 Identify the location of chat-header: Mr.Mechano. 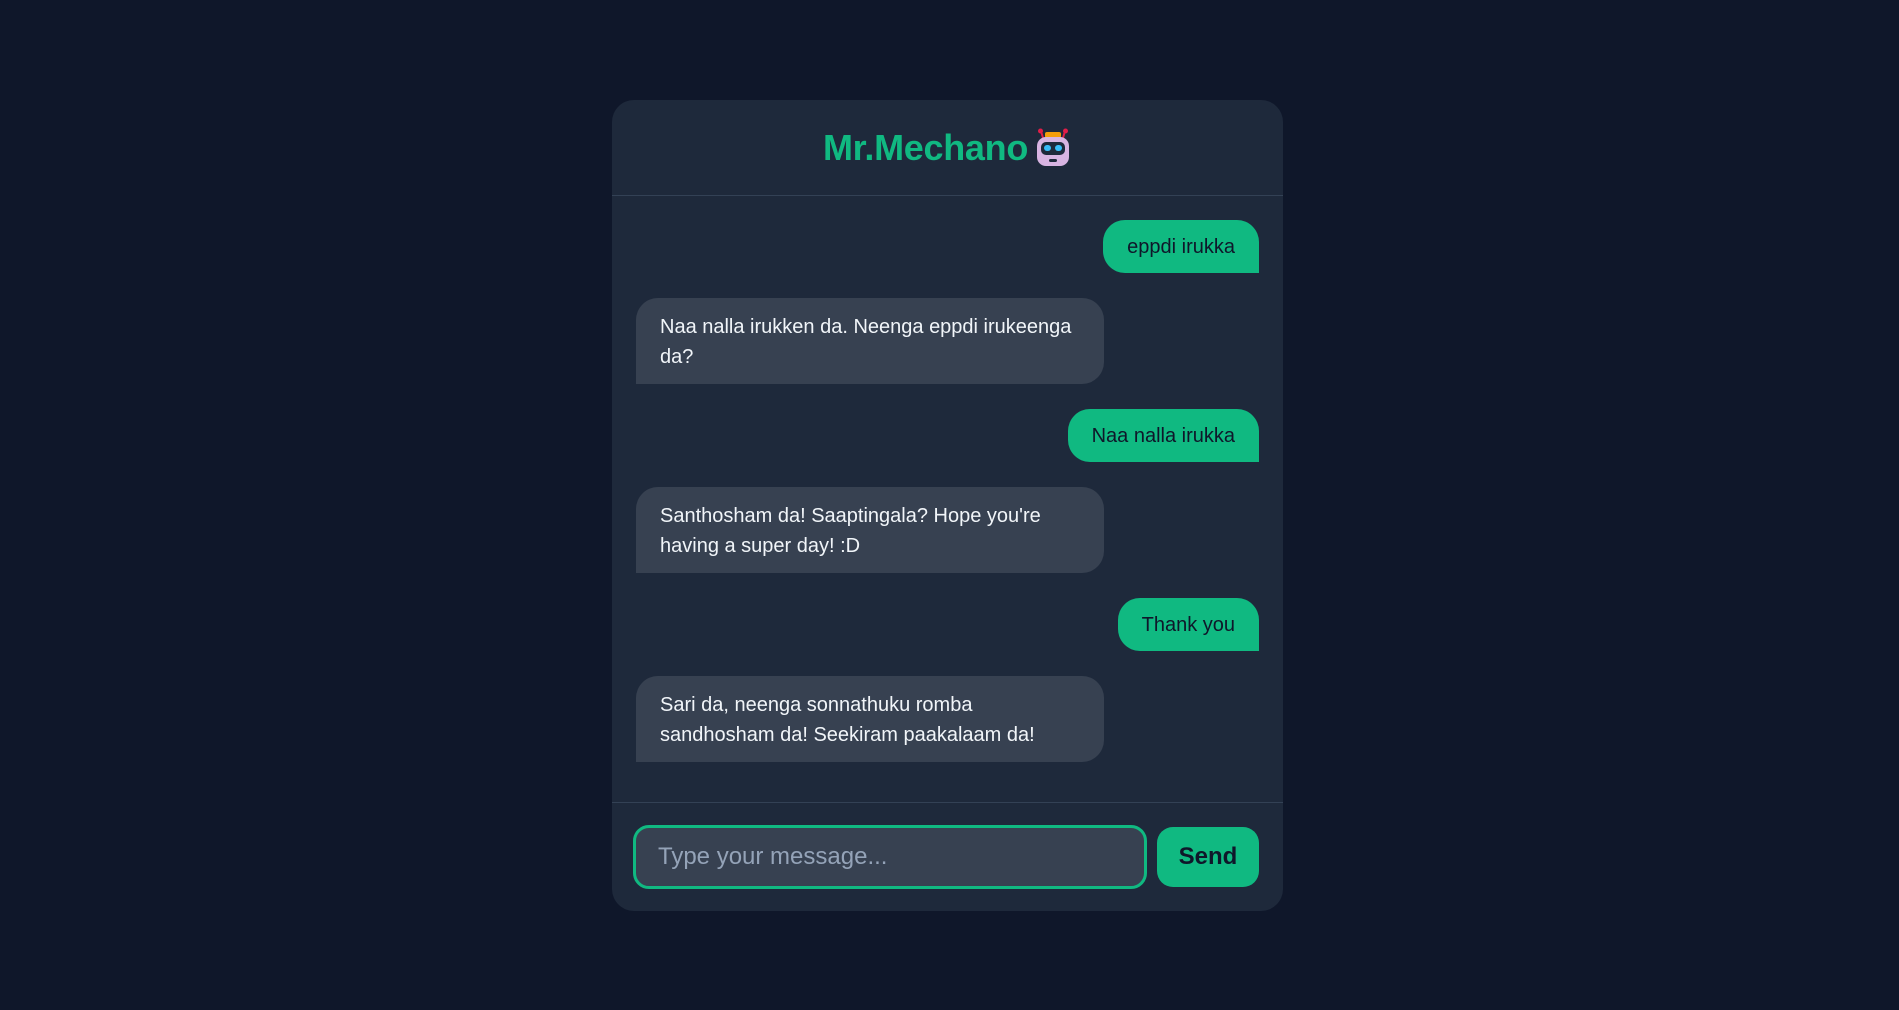
(947, 148).